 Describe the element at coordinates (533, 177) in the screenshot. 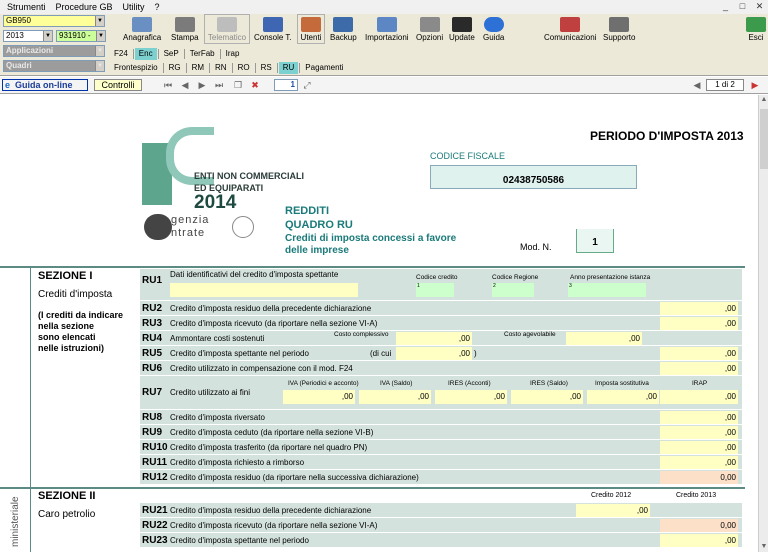

I see `codice-fiscale-field: 02438750586` at that location.